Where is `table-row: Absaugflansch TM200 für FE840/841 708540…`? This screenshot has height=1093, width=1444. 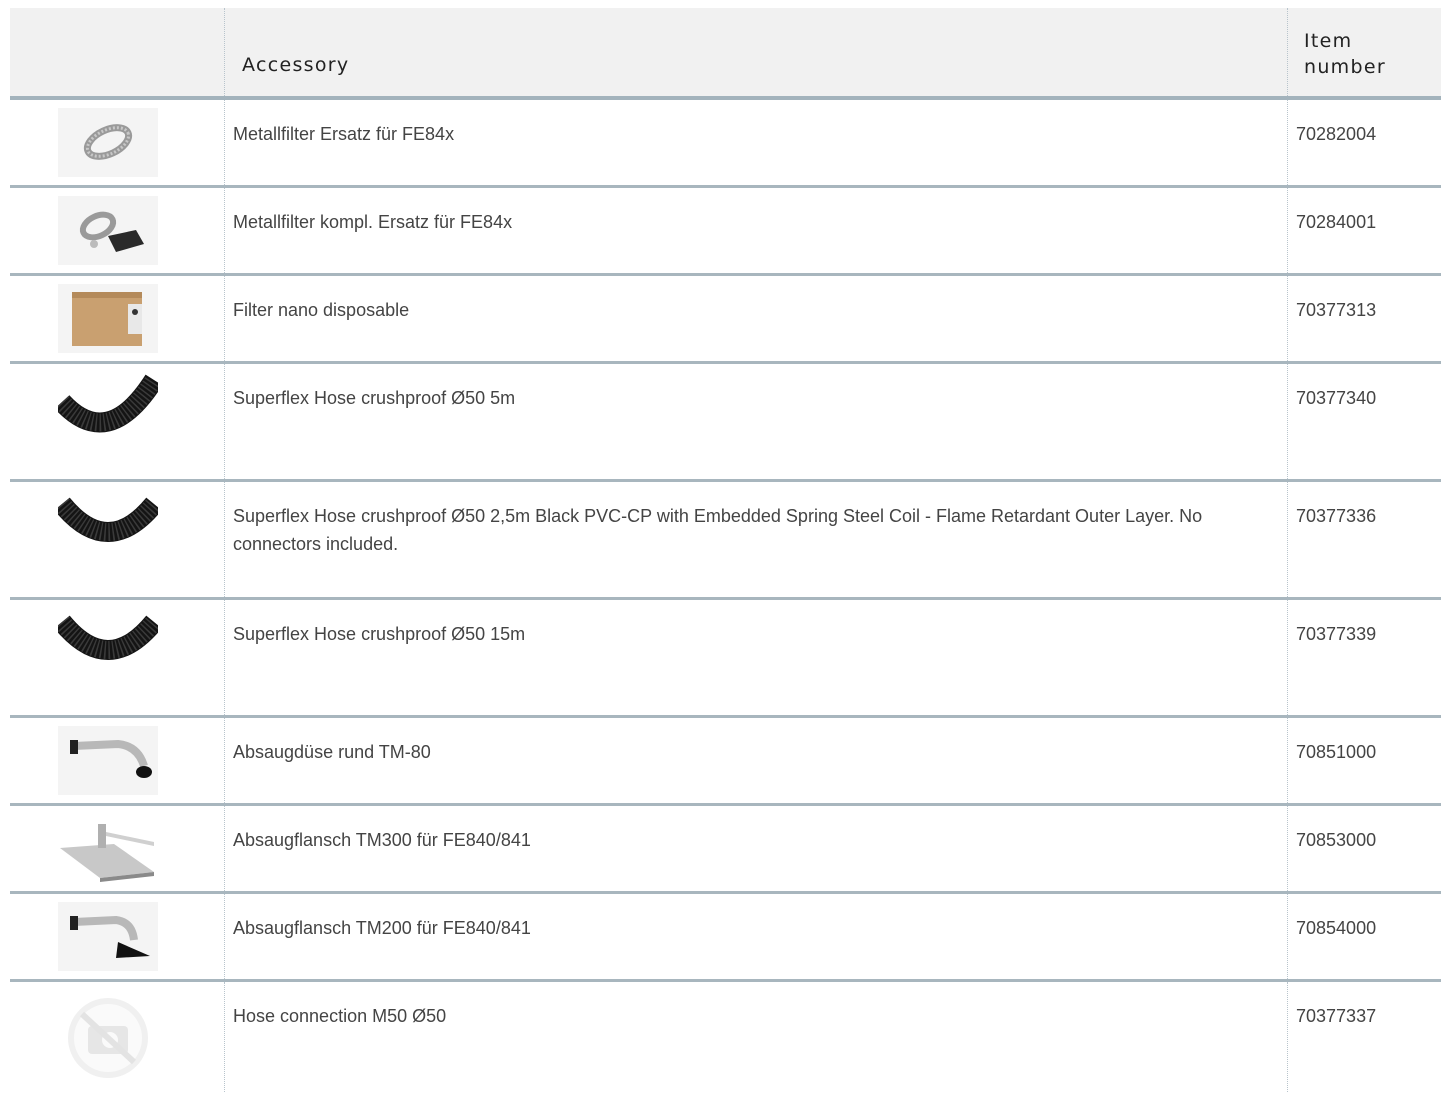
table-row: Absaugflansch TM200 für FE840/841 708540… is located at coordinates (725, 938).